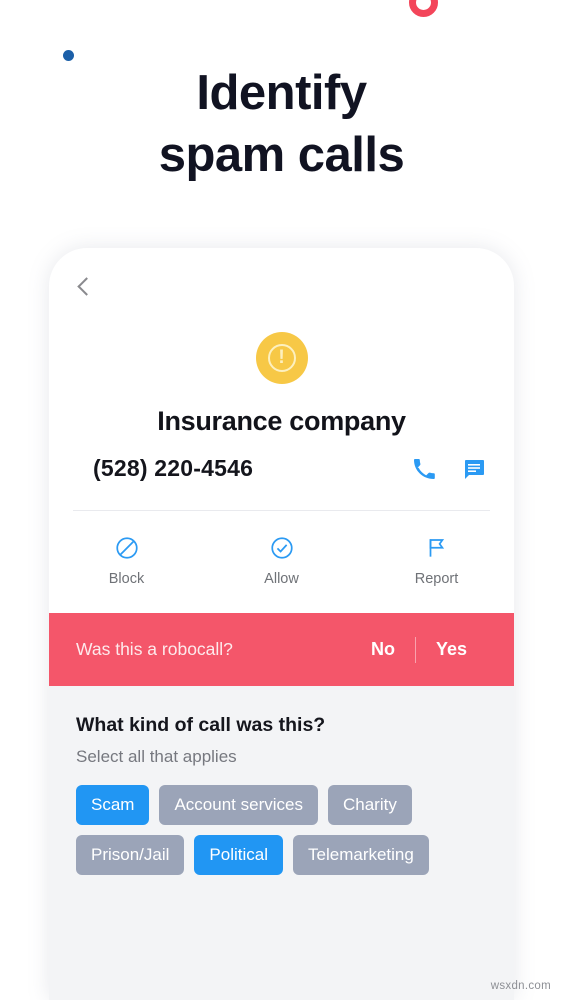 This screenshot has height=1000, width=563. What do you see at coordinates (281, 579) in the screenshot?
I see `allow-action-label: Allow` at bounding box center [281, 579].